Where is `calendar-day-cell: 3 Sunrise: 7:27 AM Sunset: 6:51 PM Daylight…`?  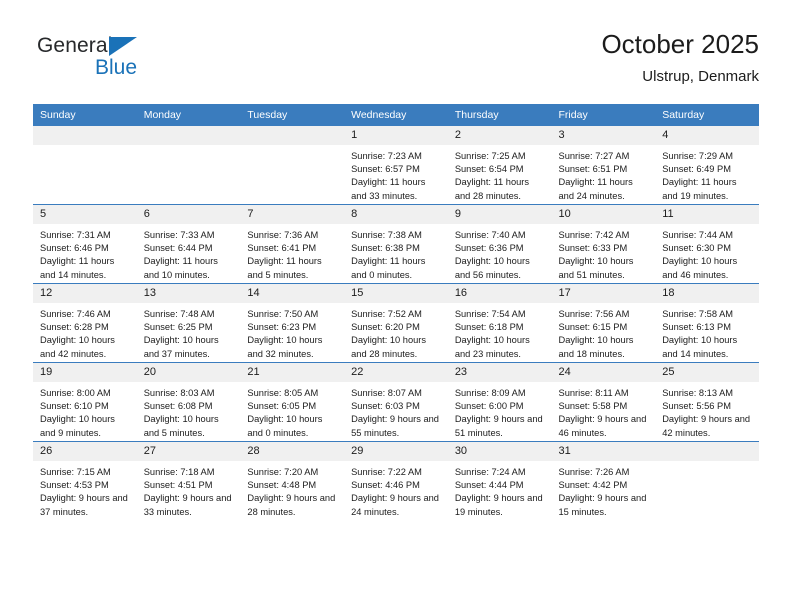 calendar-day-cell: 3 Sunrise: 7:27 AM Sunset: 6:51 PM Daylight… is located at coordinates (603, 165).